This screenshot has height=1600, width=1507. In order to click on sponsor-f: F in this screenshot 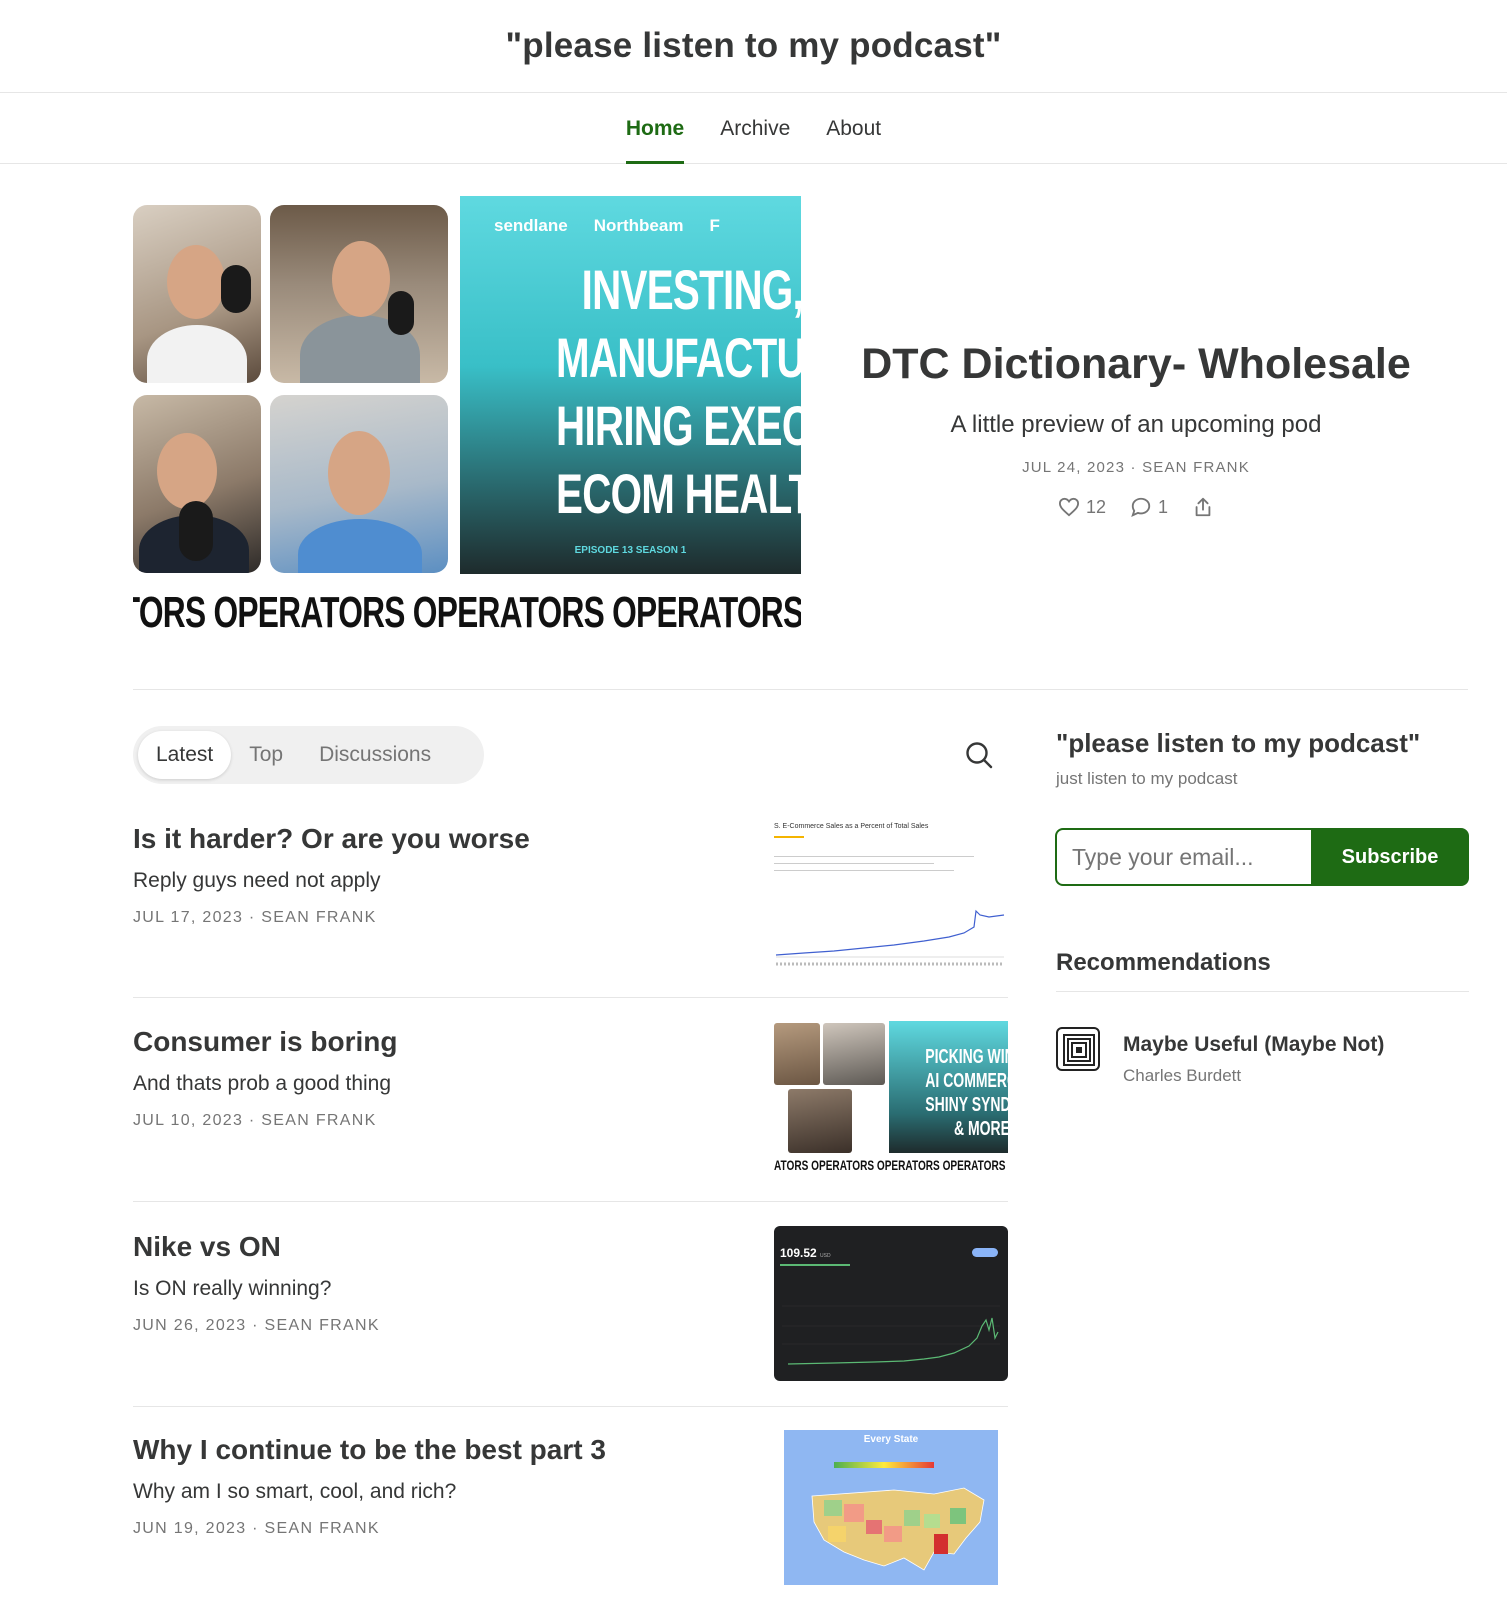, I will do `click(714, 225)`.